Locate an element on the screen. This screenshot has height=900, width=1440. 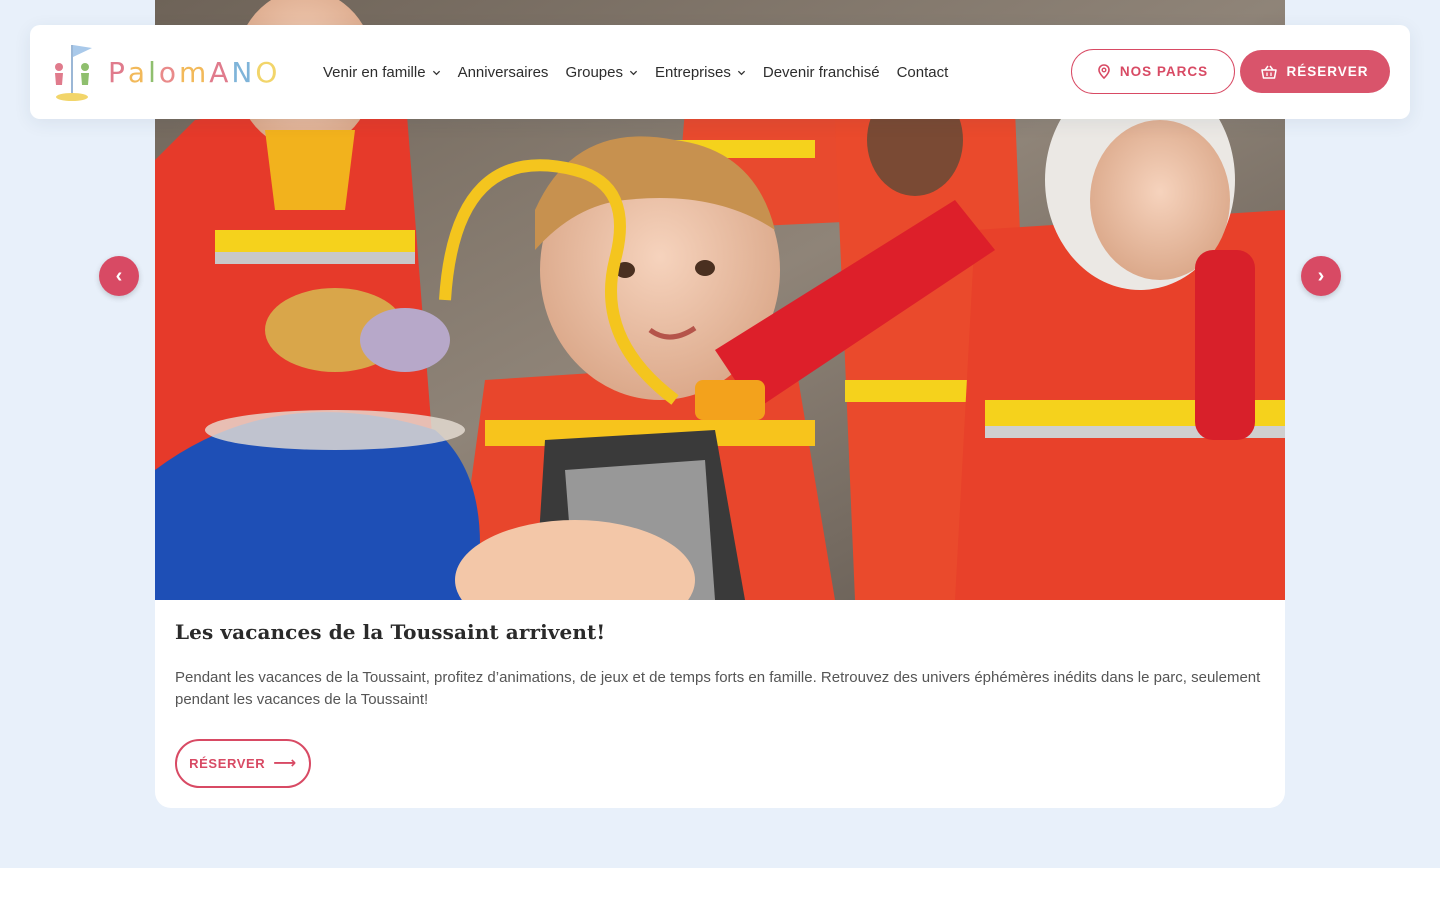
chevron-right-icon: › is located at coordinates (1321, 275).